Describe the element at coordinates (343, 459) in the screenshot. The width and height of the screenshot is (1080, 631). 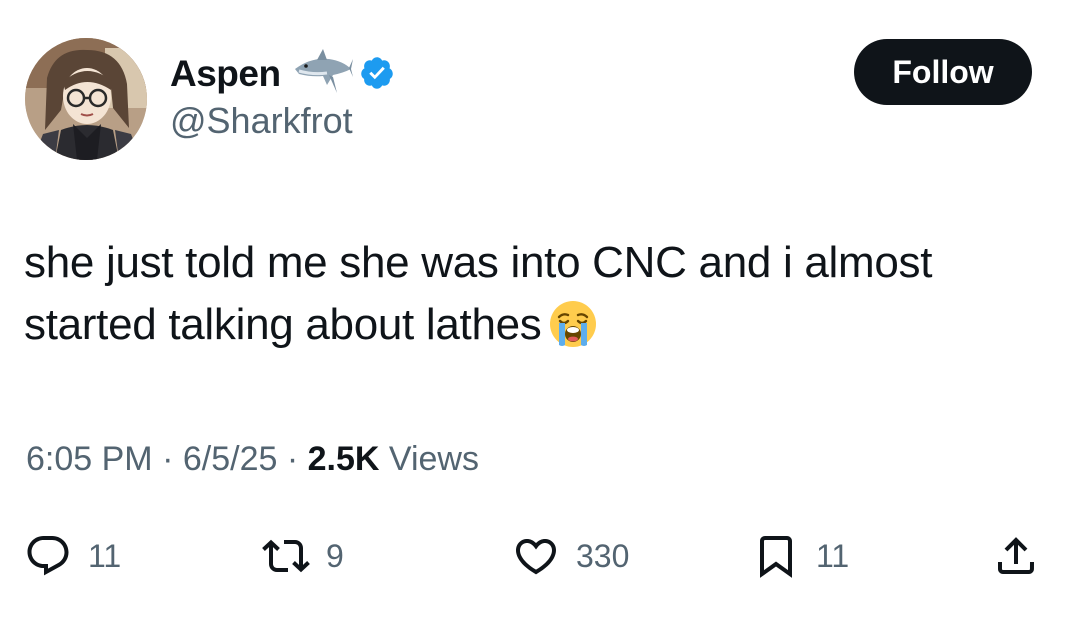
I see `views-count: 2.5K` at that location.